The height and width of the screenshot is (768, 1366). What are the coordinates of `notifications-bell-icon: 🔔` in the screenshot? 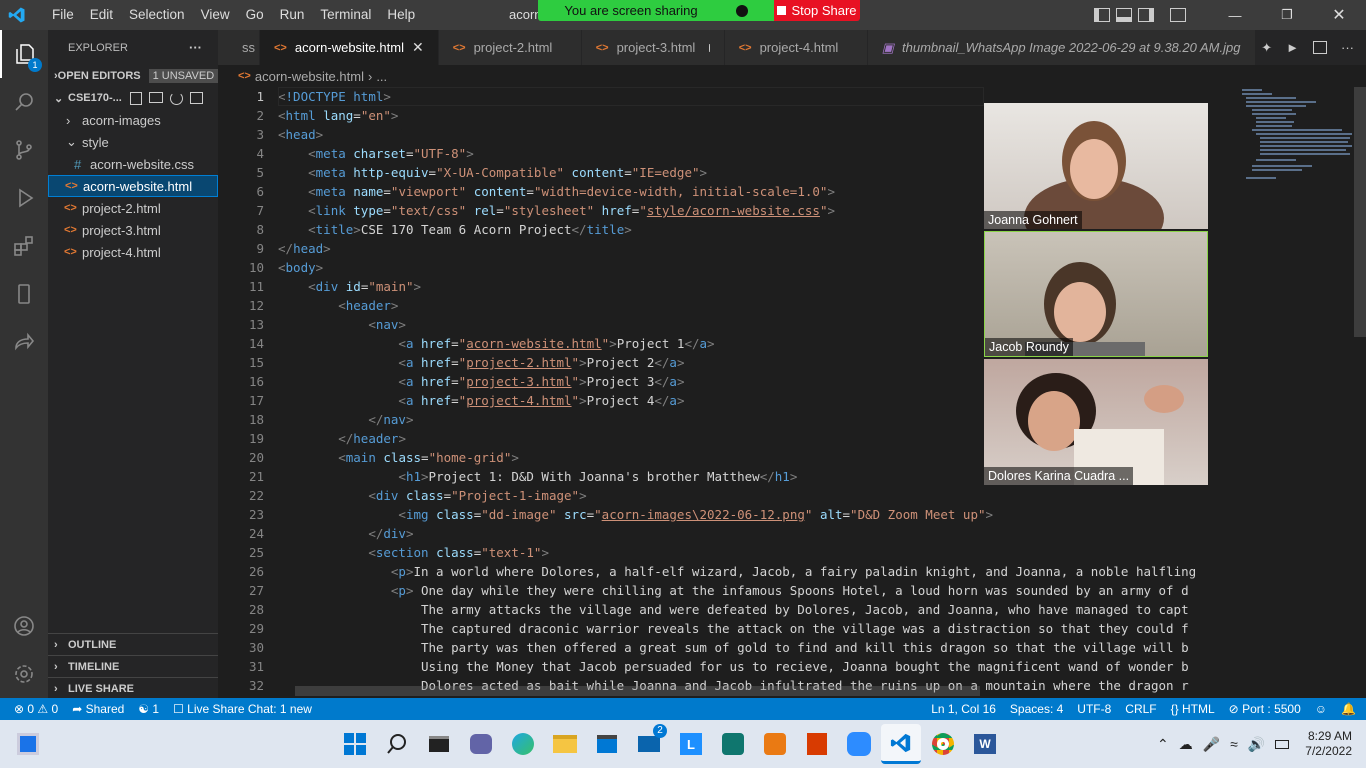 It's located at (1350, 709).